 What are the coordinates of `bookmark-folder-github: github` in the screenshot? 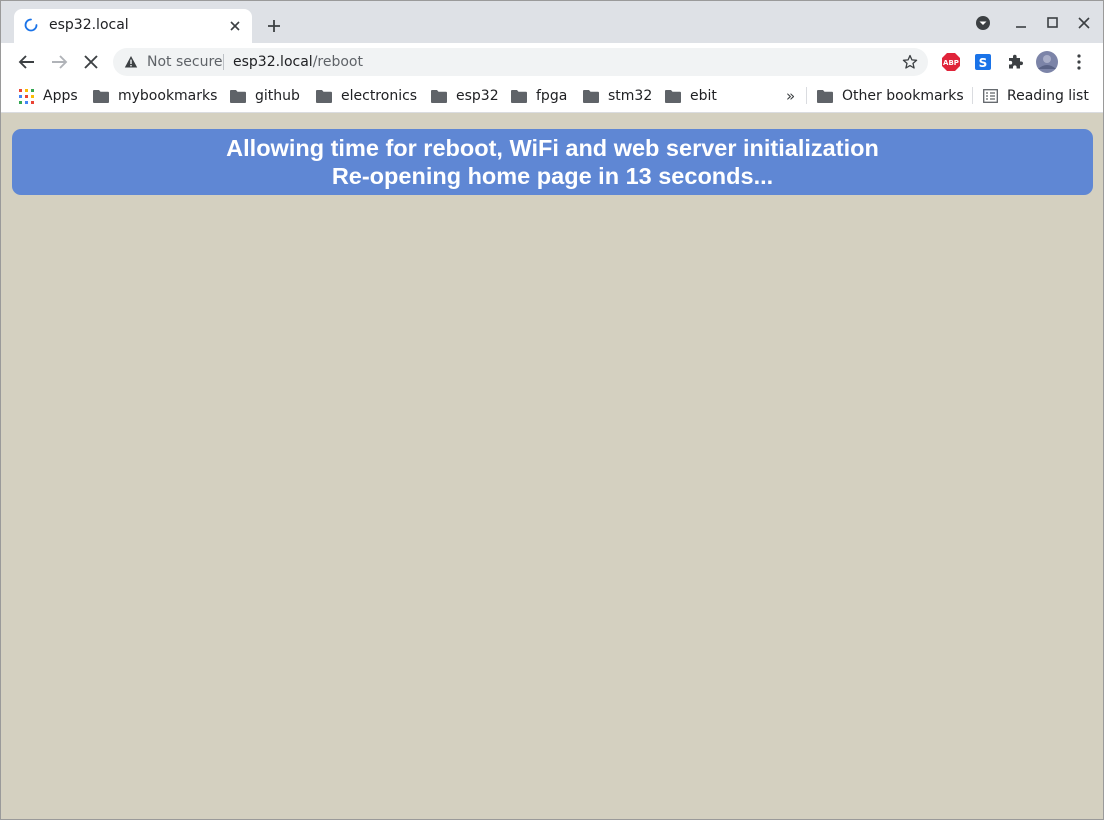 It's located at (265, 96).